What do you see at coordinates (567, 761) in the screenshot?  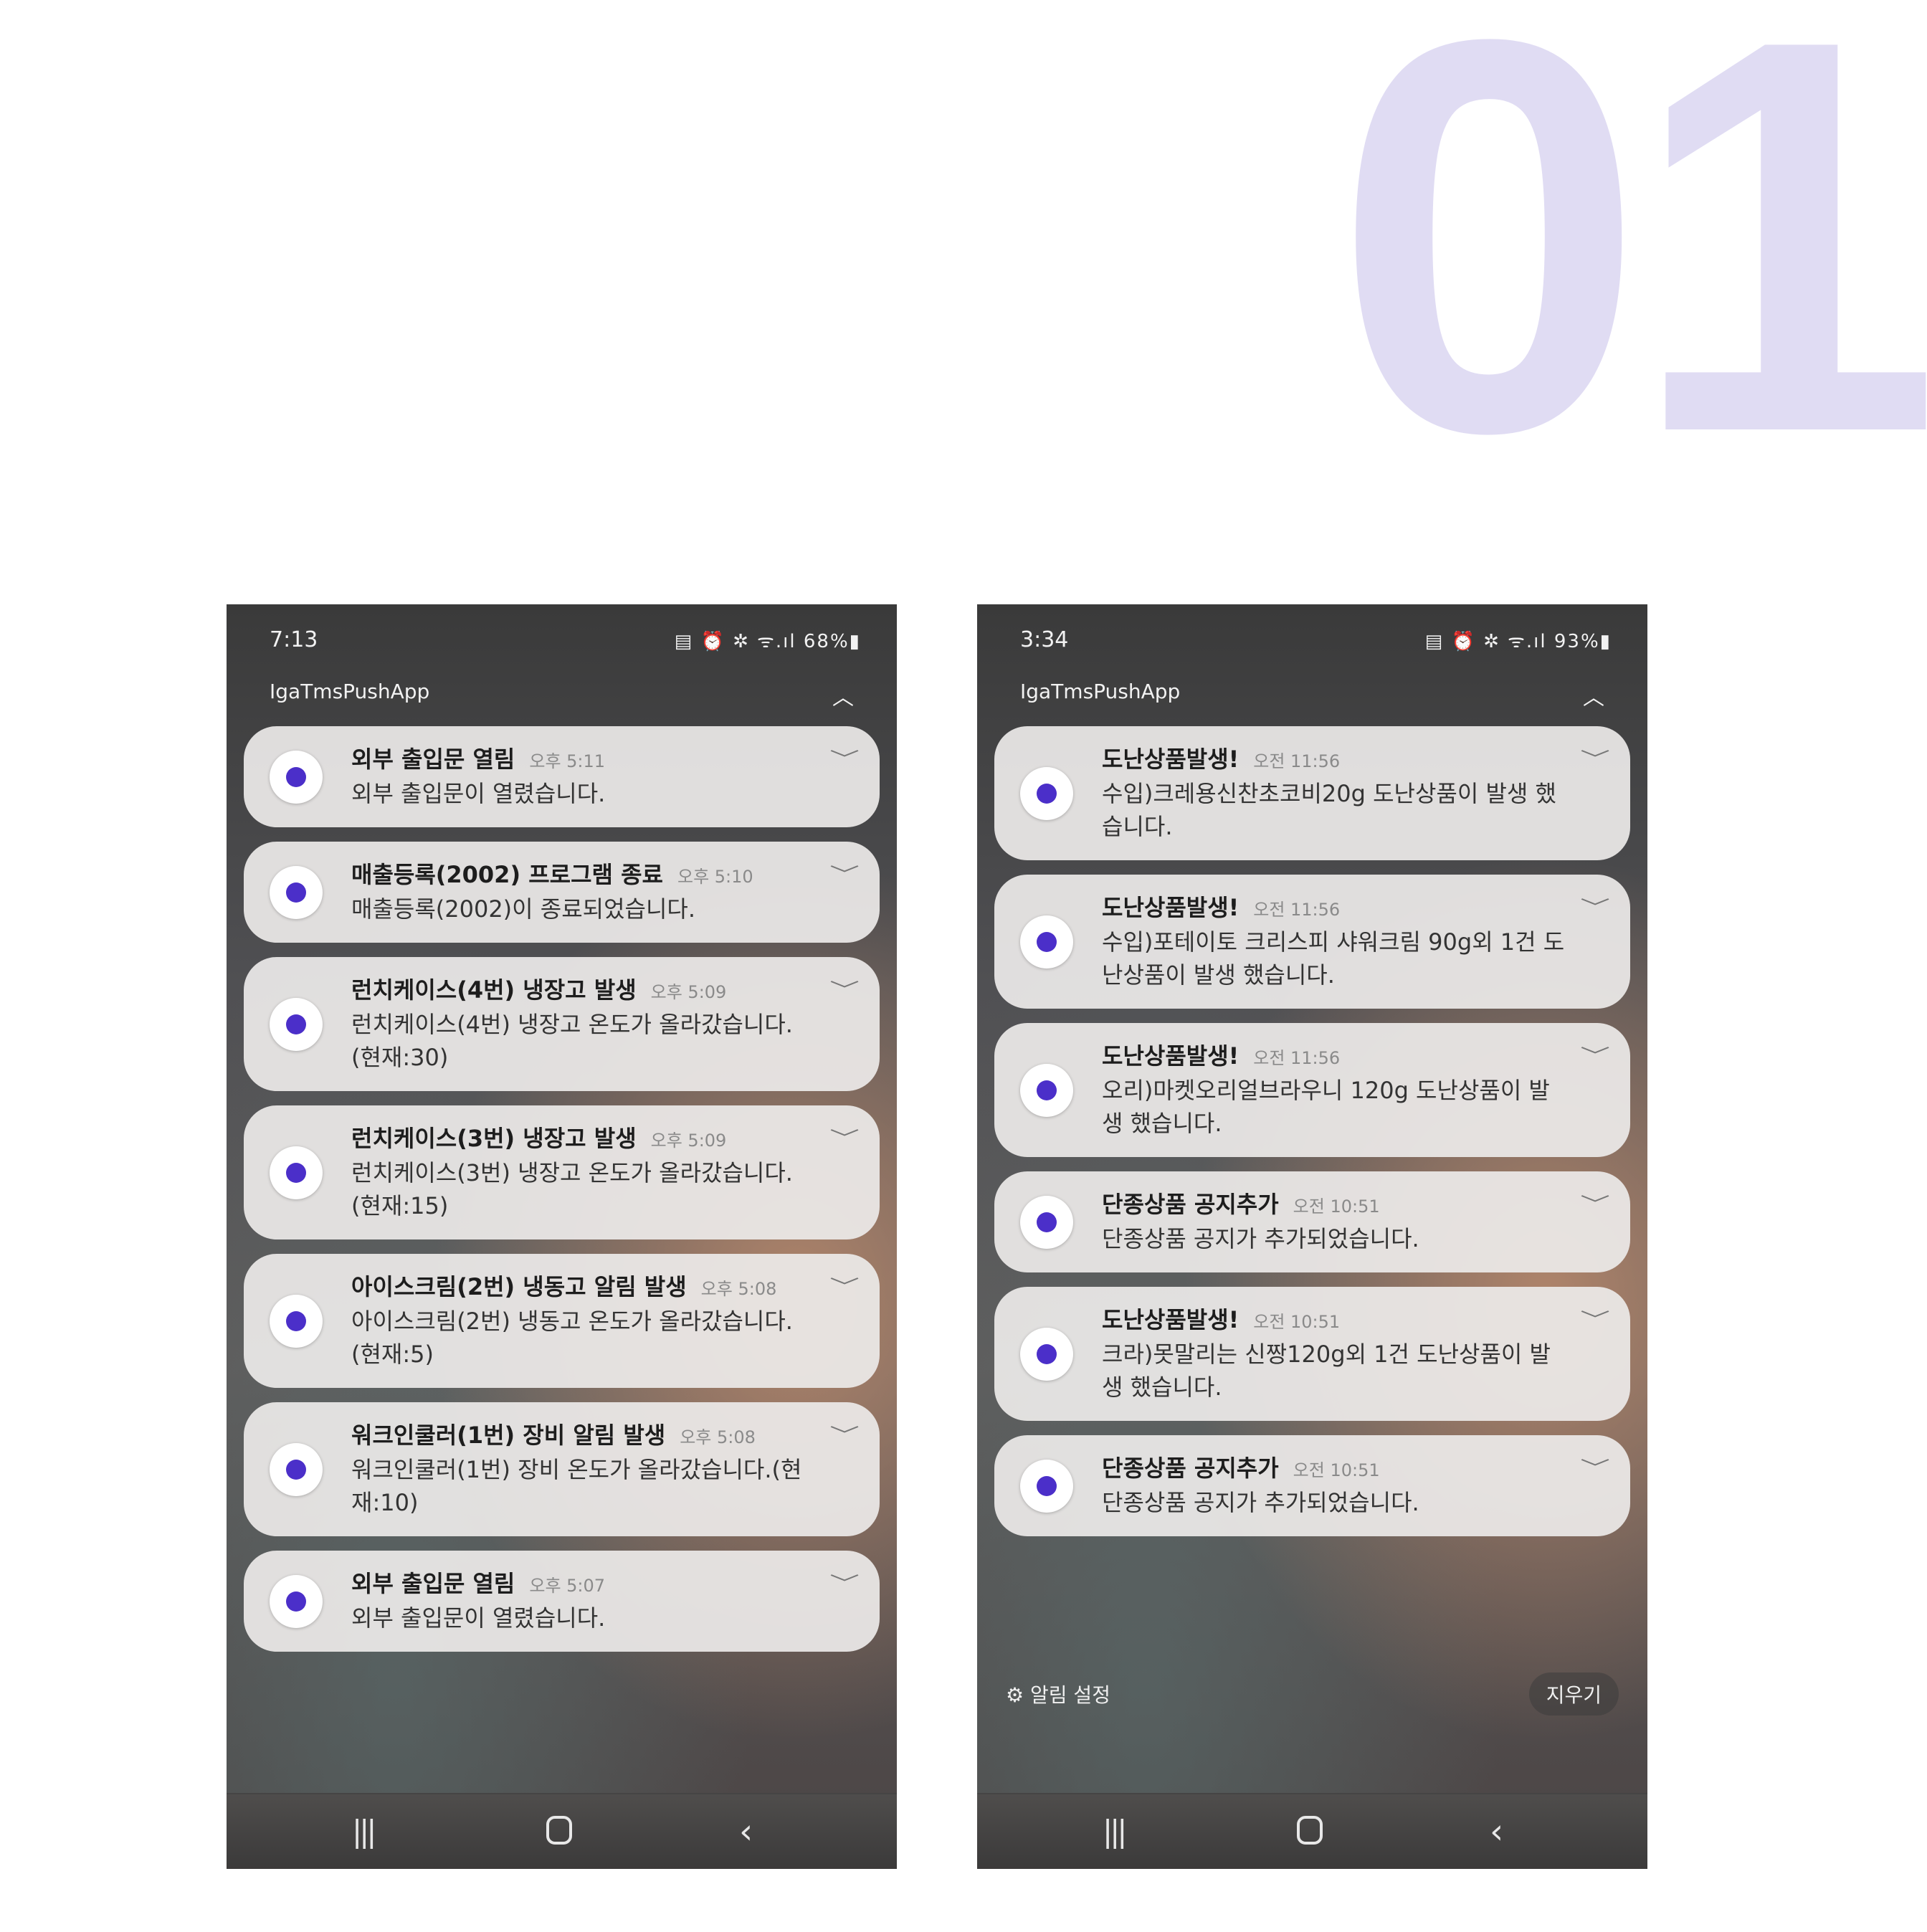 I see `notification-time: 오후 5:11` at bounding box center [567, 761].